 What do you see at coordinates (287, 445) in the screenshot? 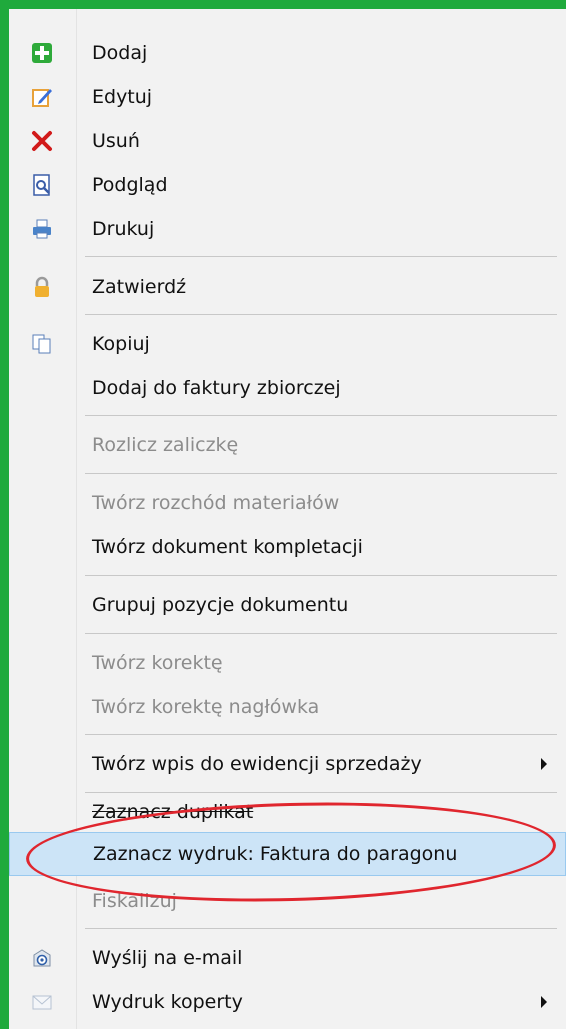
I see `menu-item-rozlicz-zaliczke: Rozlicz zaliczkę` at bounding box center [287, 445].